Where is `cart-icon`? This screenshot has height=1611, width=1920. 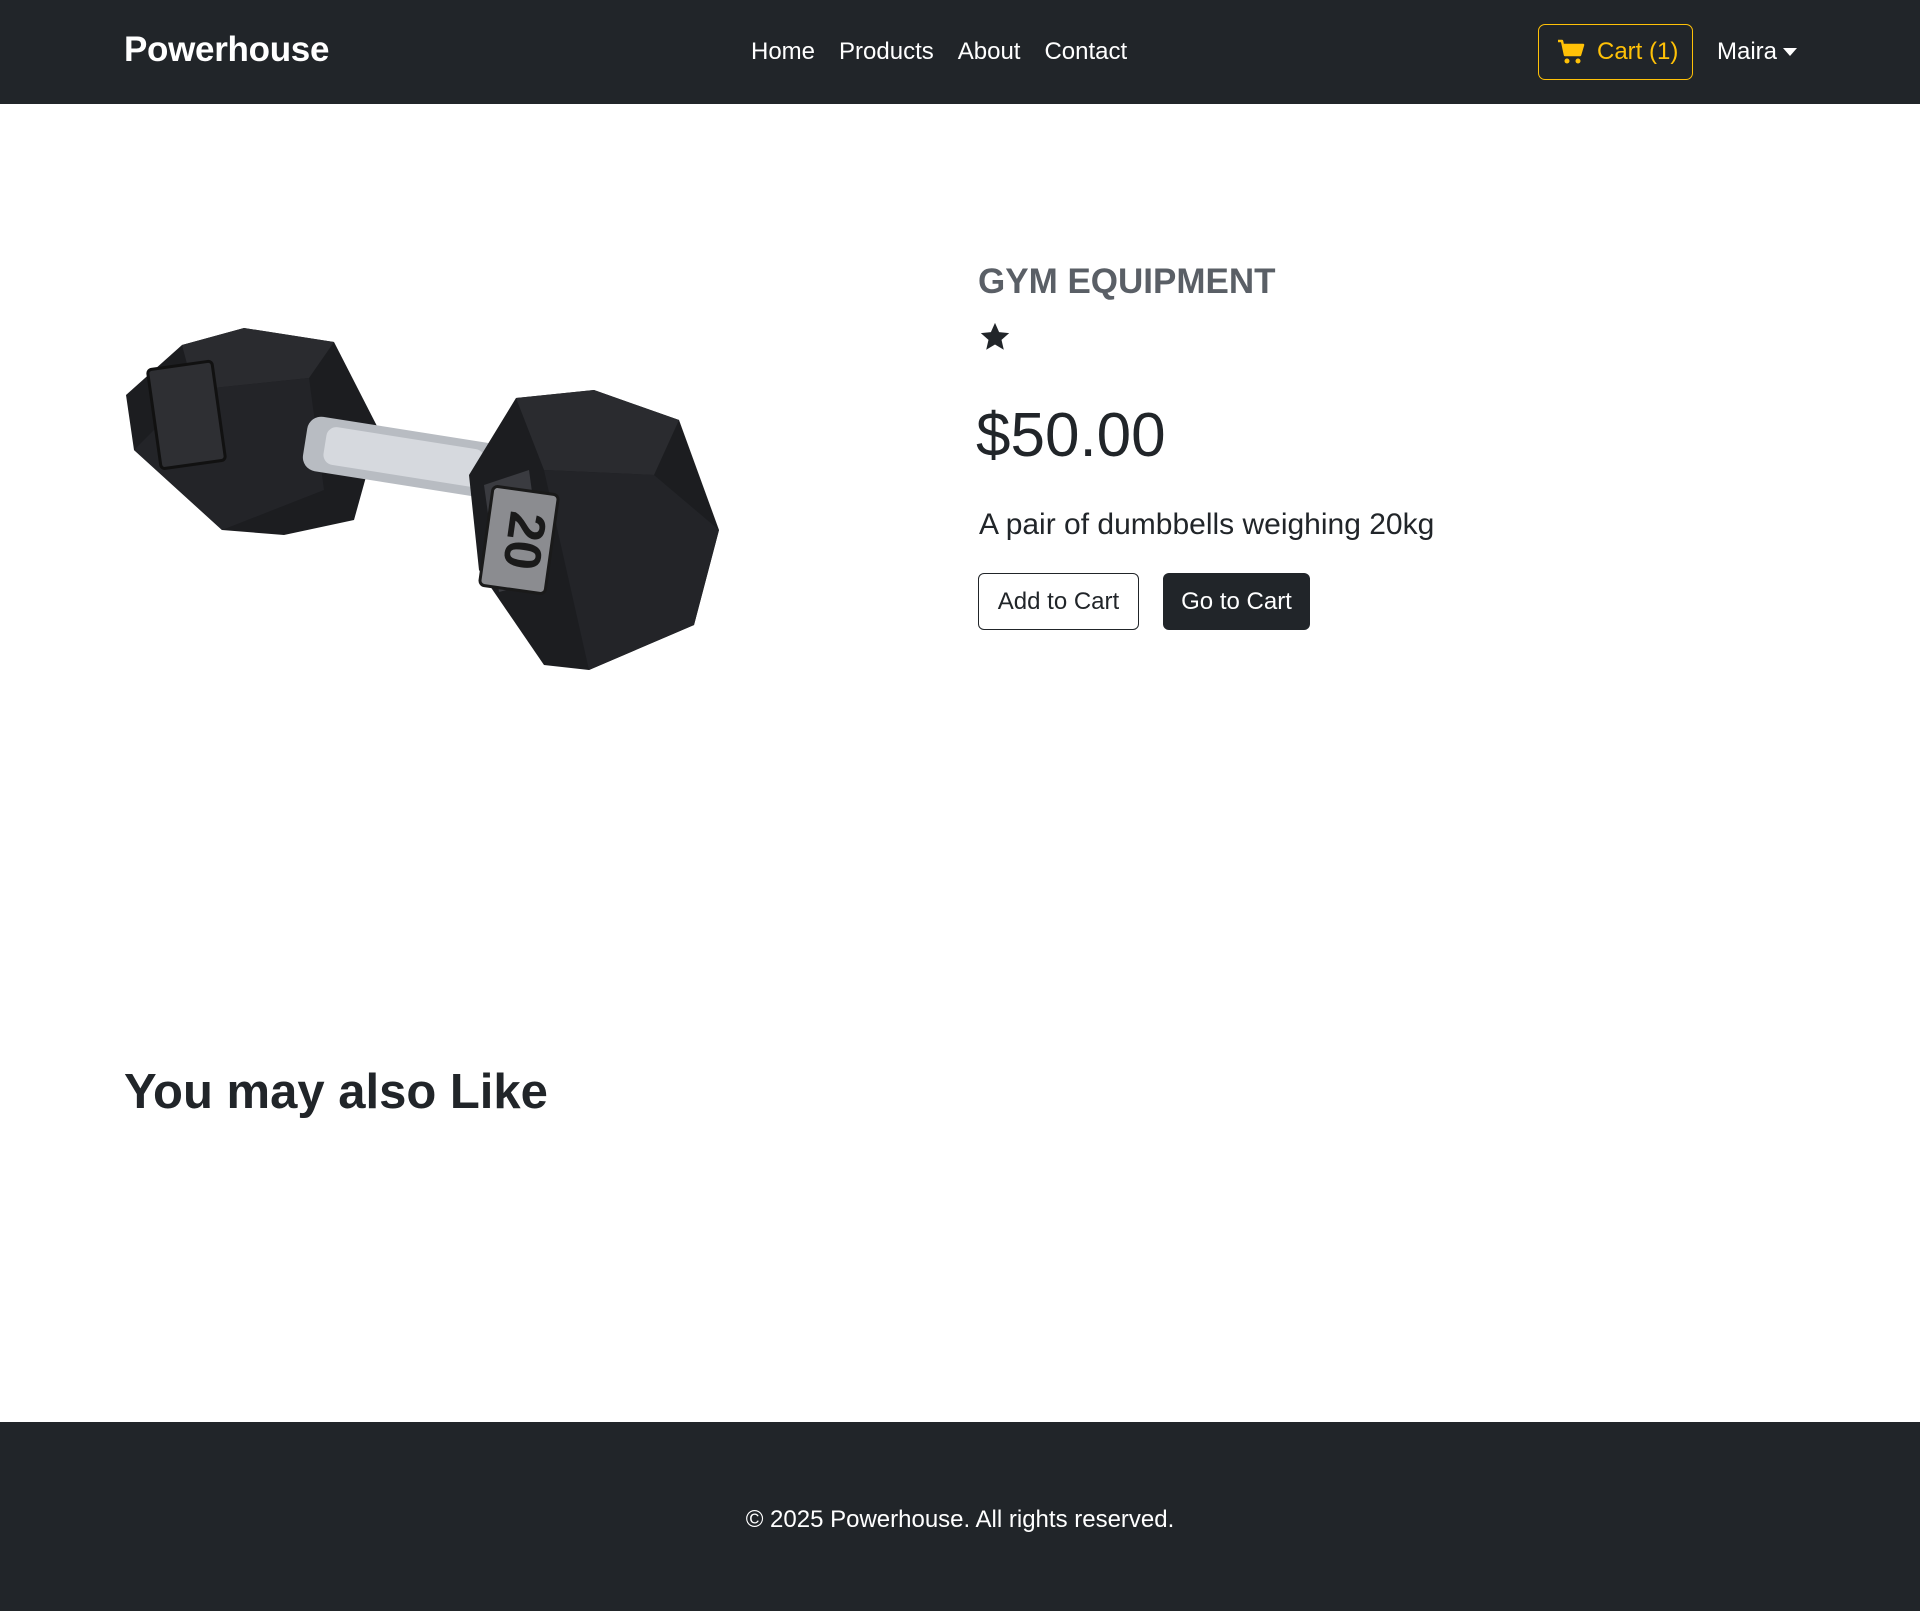
cart-icon is located at coordinates (1571, 51).